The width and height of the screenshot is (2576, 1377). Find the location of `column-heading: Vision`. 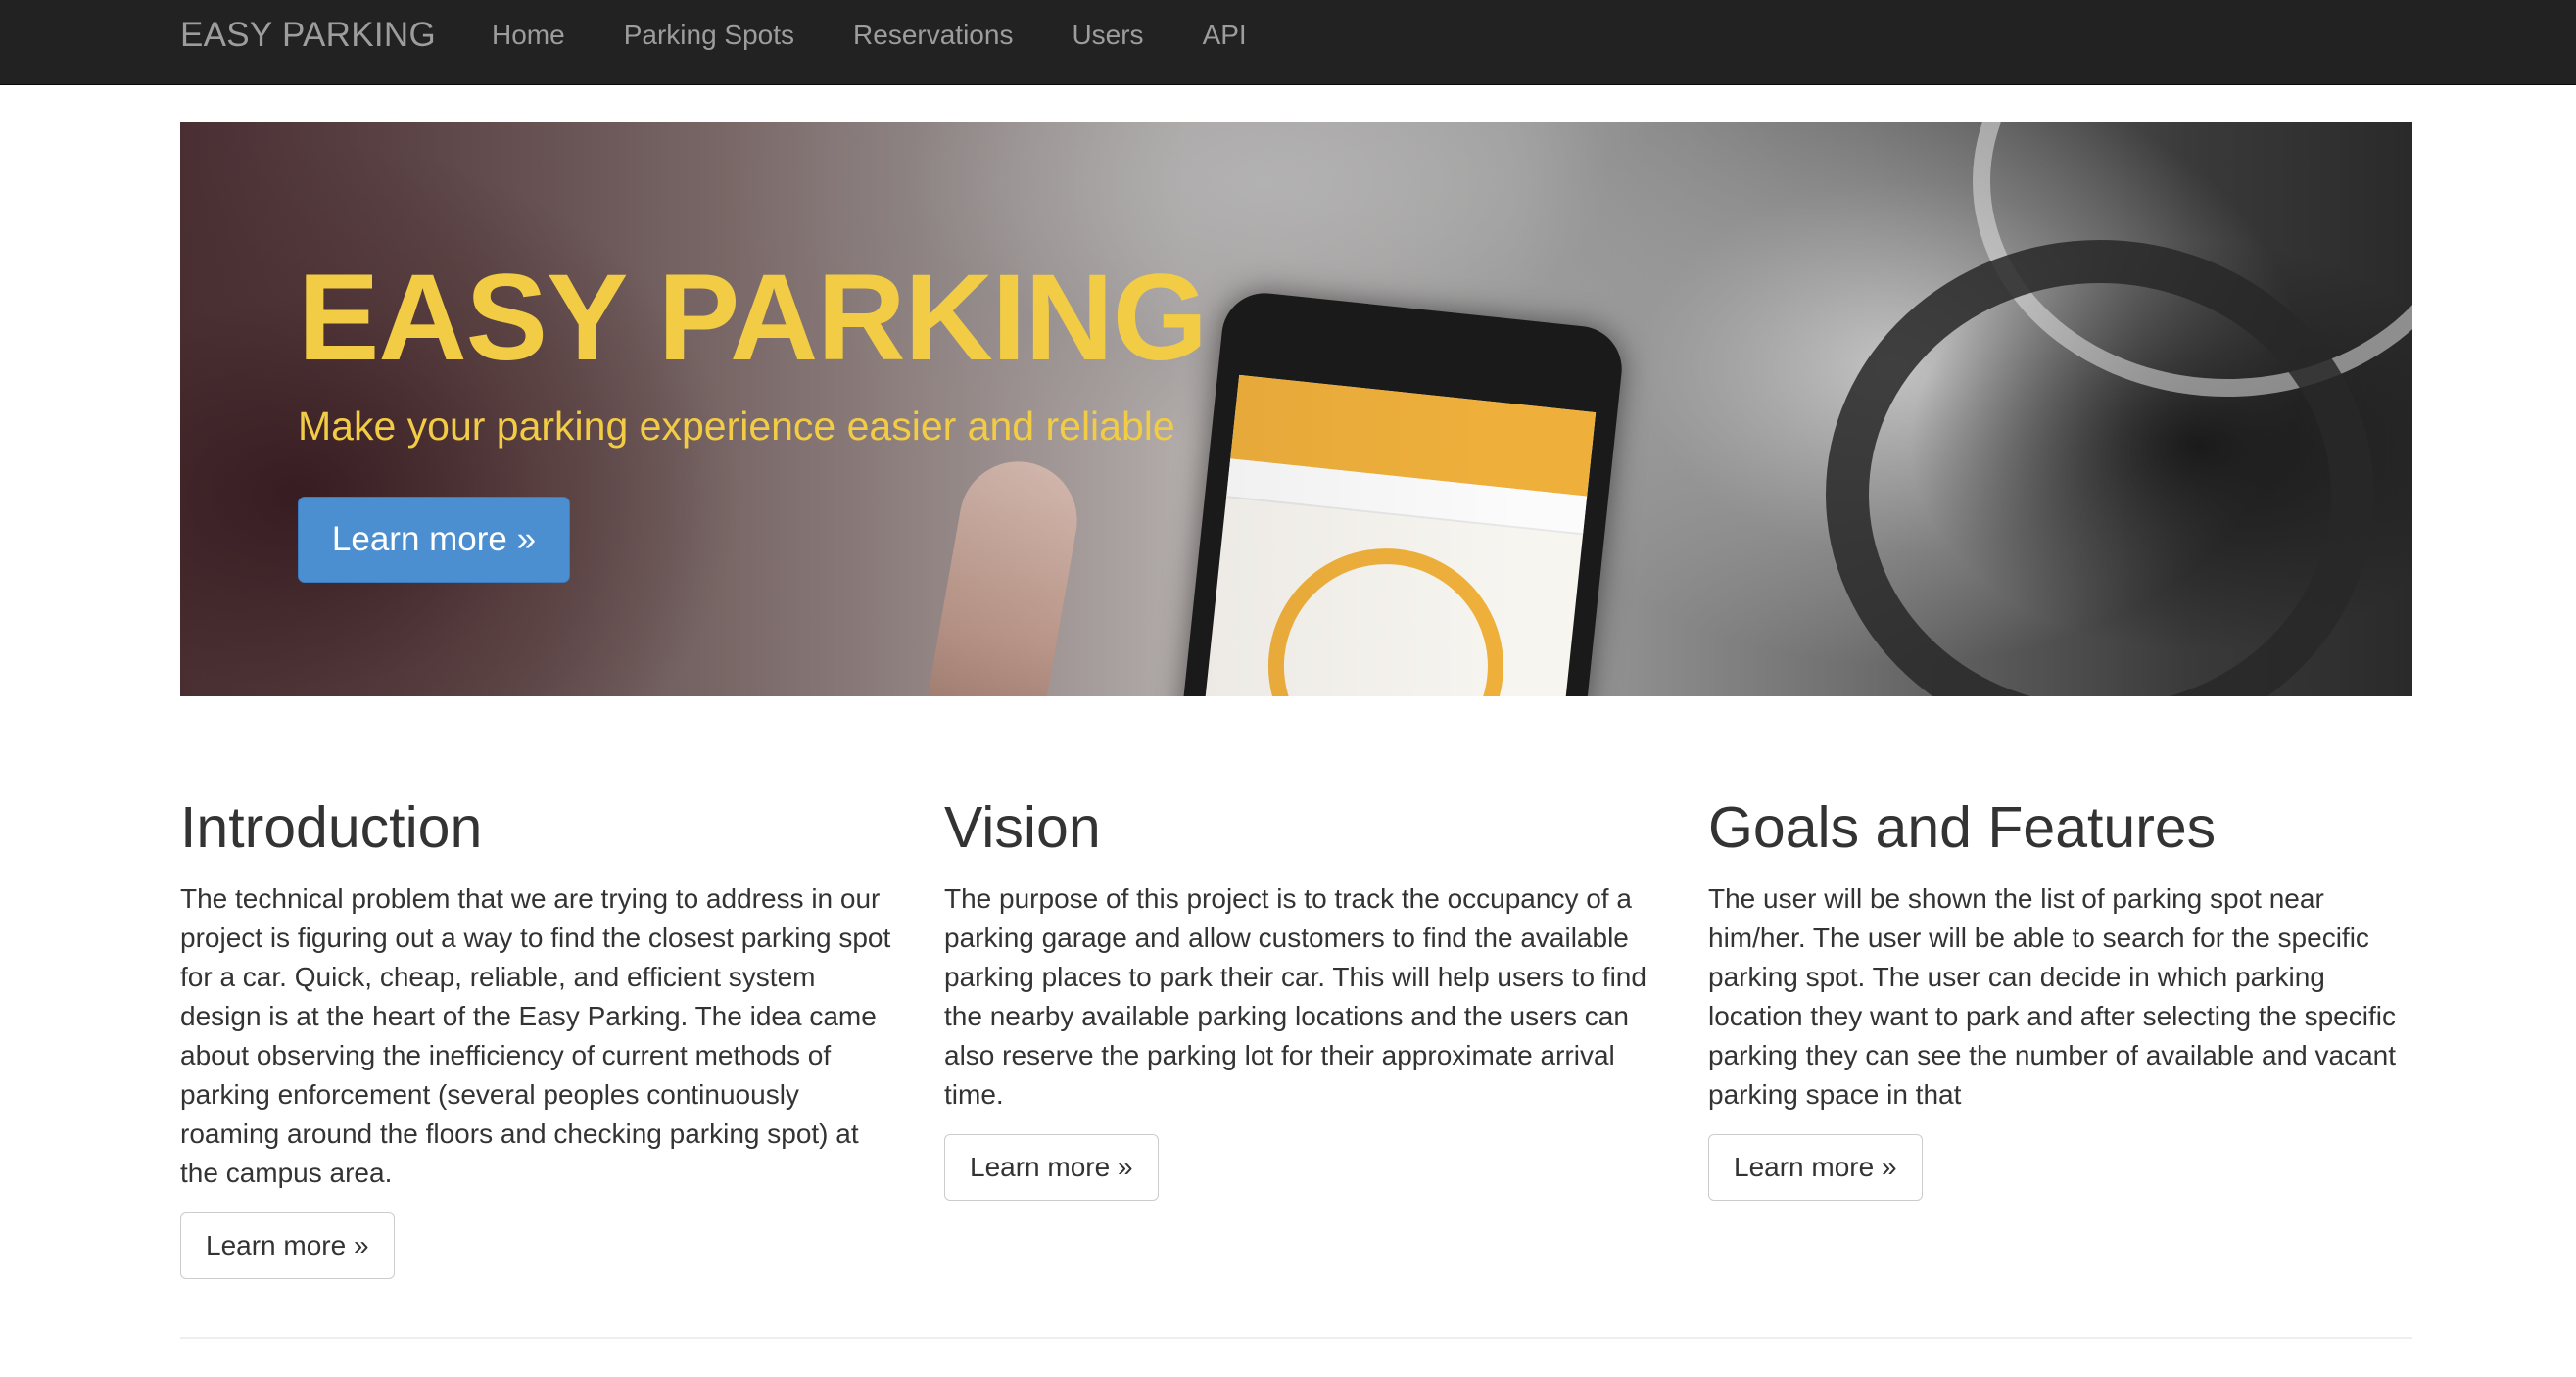

column-heading: Vision is located at coordinates (1023, 827).